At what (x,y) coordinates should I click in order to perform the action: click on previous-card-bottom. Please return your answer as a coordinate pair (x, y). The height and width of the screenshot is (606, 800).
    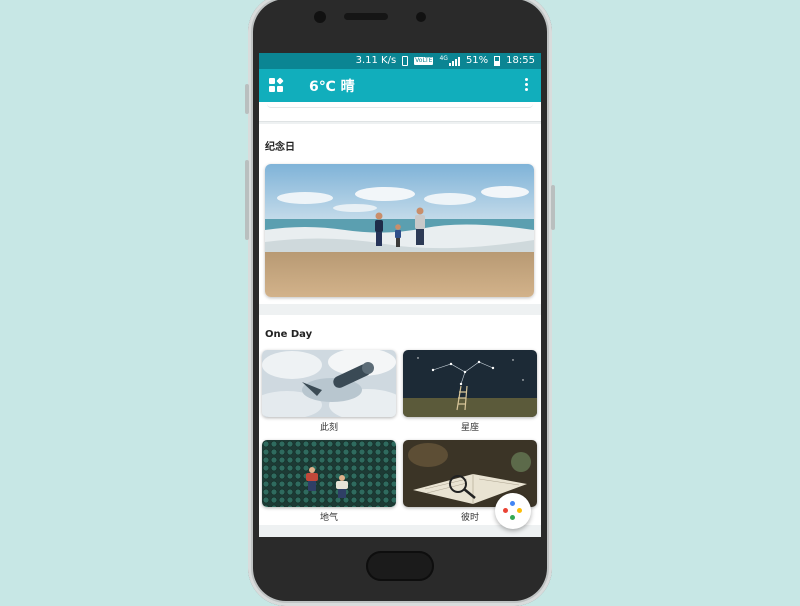
    Looking at the image, I should click on (400, 112).